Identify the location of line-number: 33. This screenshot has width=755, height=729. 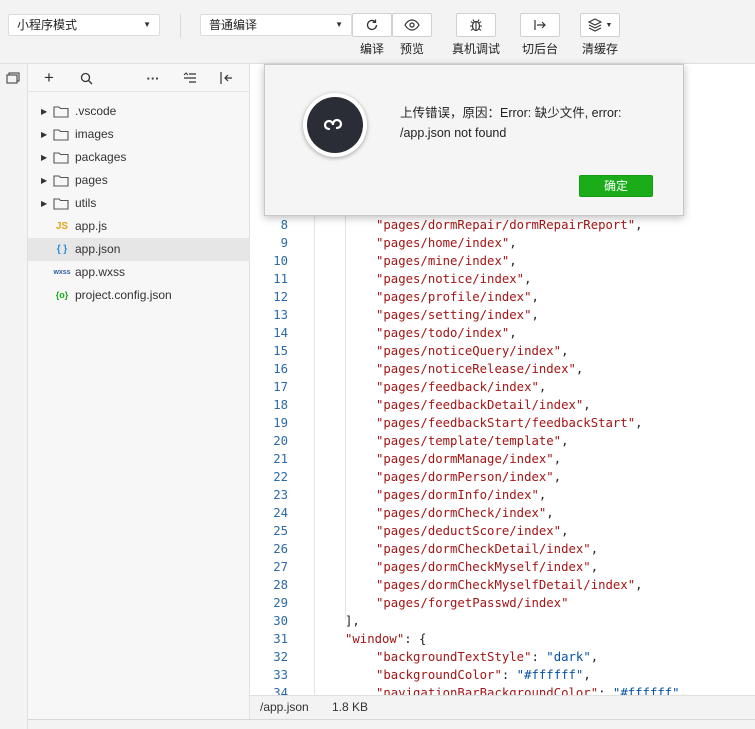
(280, 675).